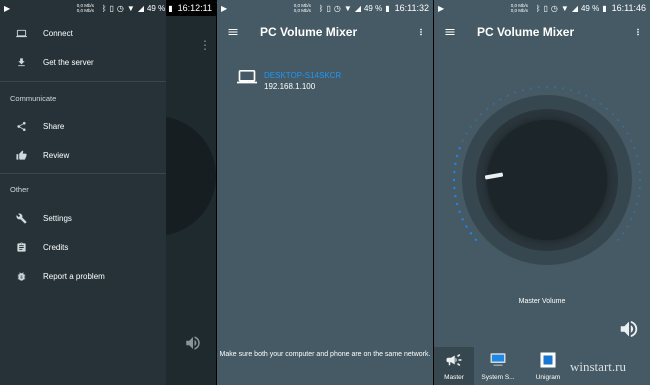 The height and width of the screenshot is (385, 650). Describe the element at coordinates (83, 33) in the screenshot. I see `drawer-item-connect: Connect` at that location.